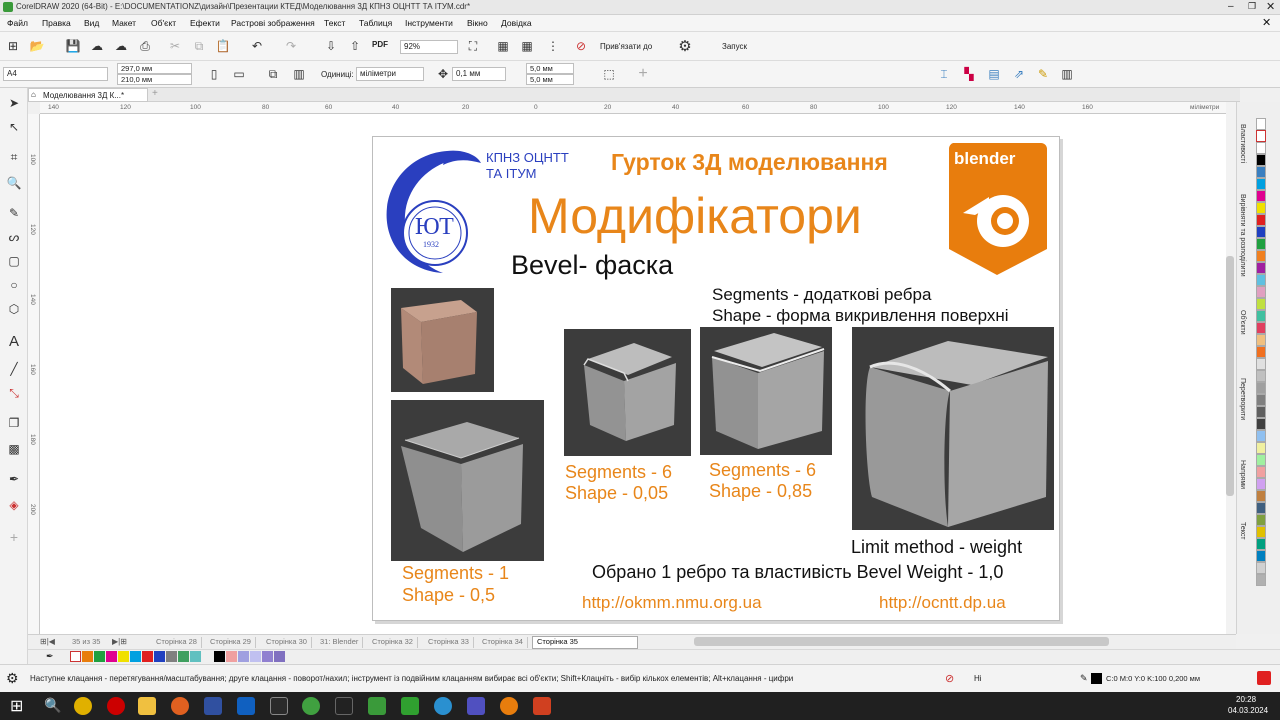 The width and height of the screenshot is (1280, 720). Describe the element at coordinates (429, 23) in the screenshot. I see `menu-tools: Інструменти` at that location.